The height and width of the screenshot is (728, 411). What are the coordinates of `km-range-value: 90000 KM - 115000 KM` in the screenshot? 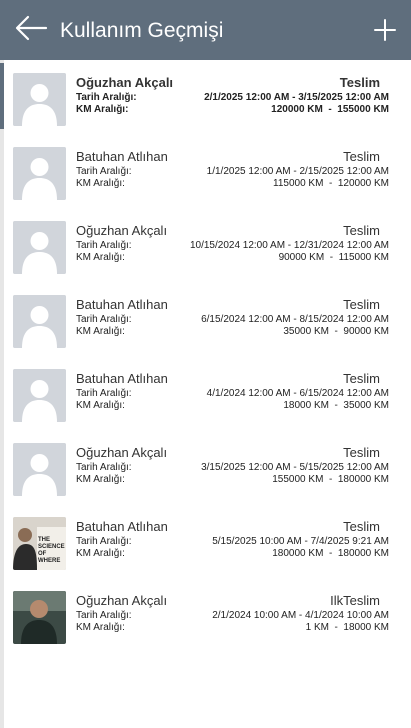 It's located at (333, 257).